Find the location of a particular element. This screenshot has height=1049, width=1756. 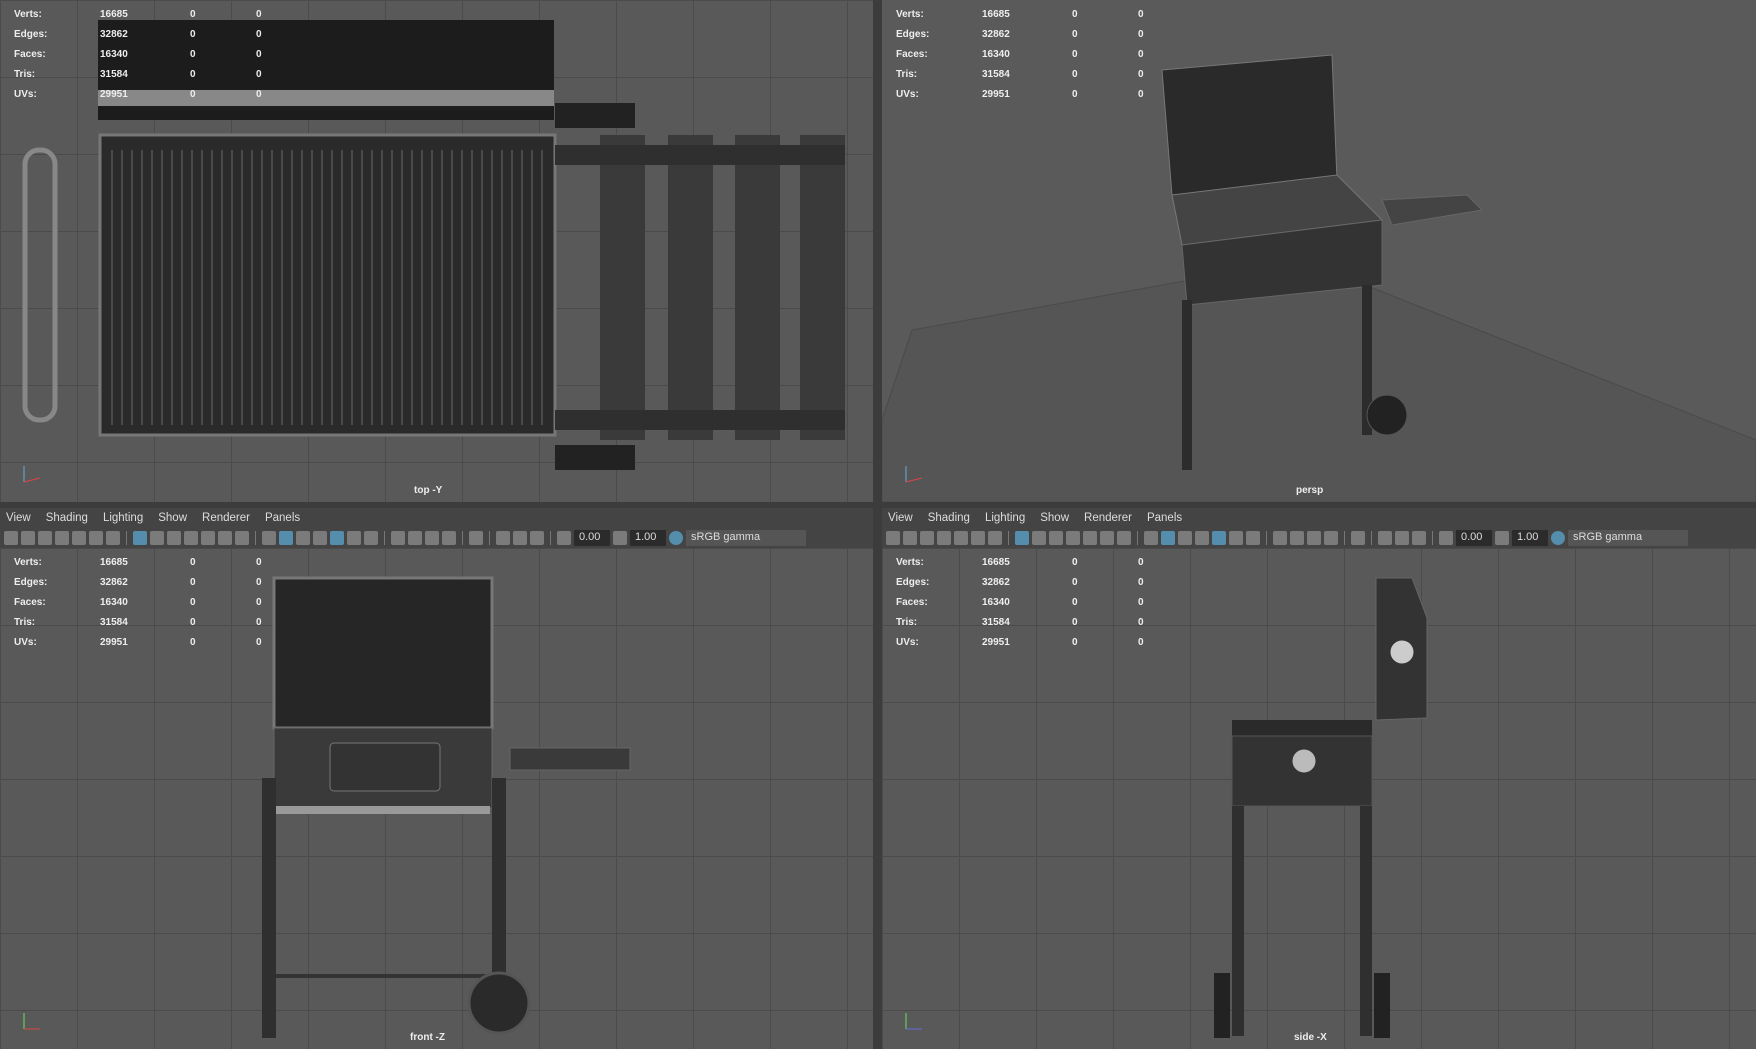

stats-row: Faces: 16340 0 0 is located at coordinates (168, 602).